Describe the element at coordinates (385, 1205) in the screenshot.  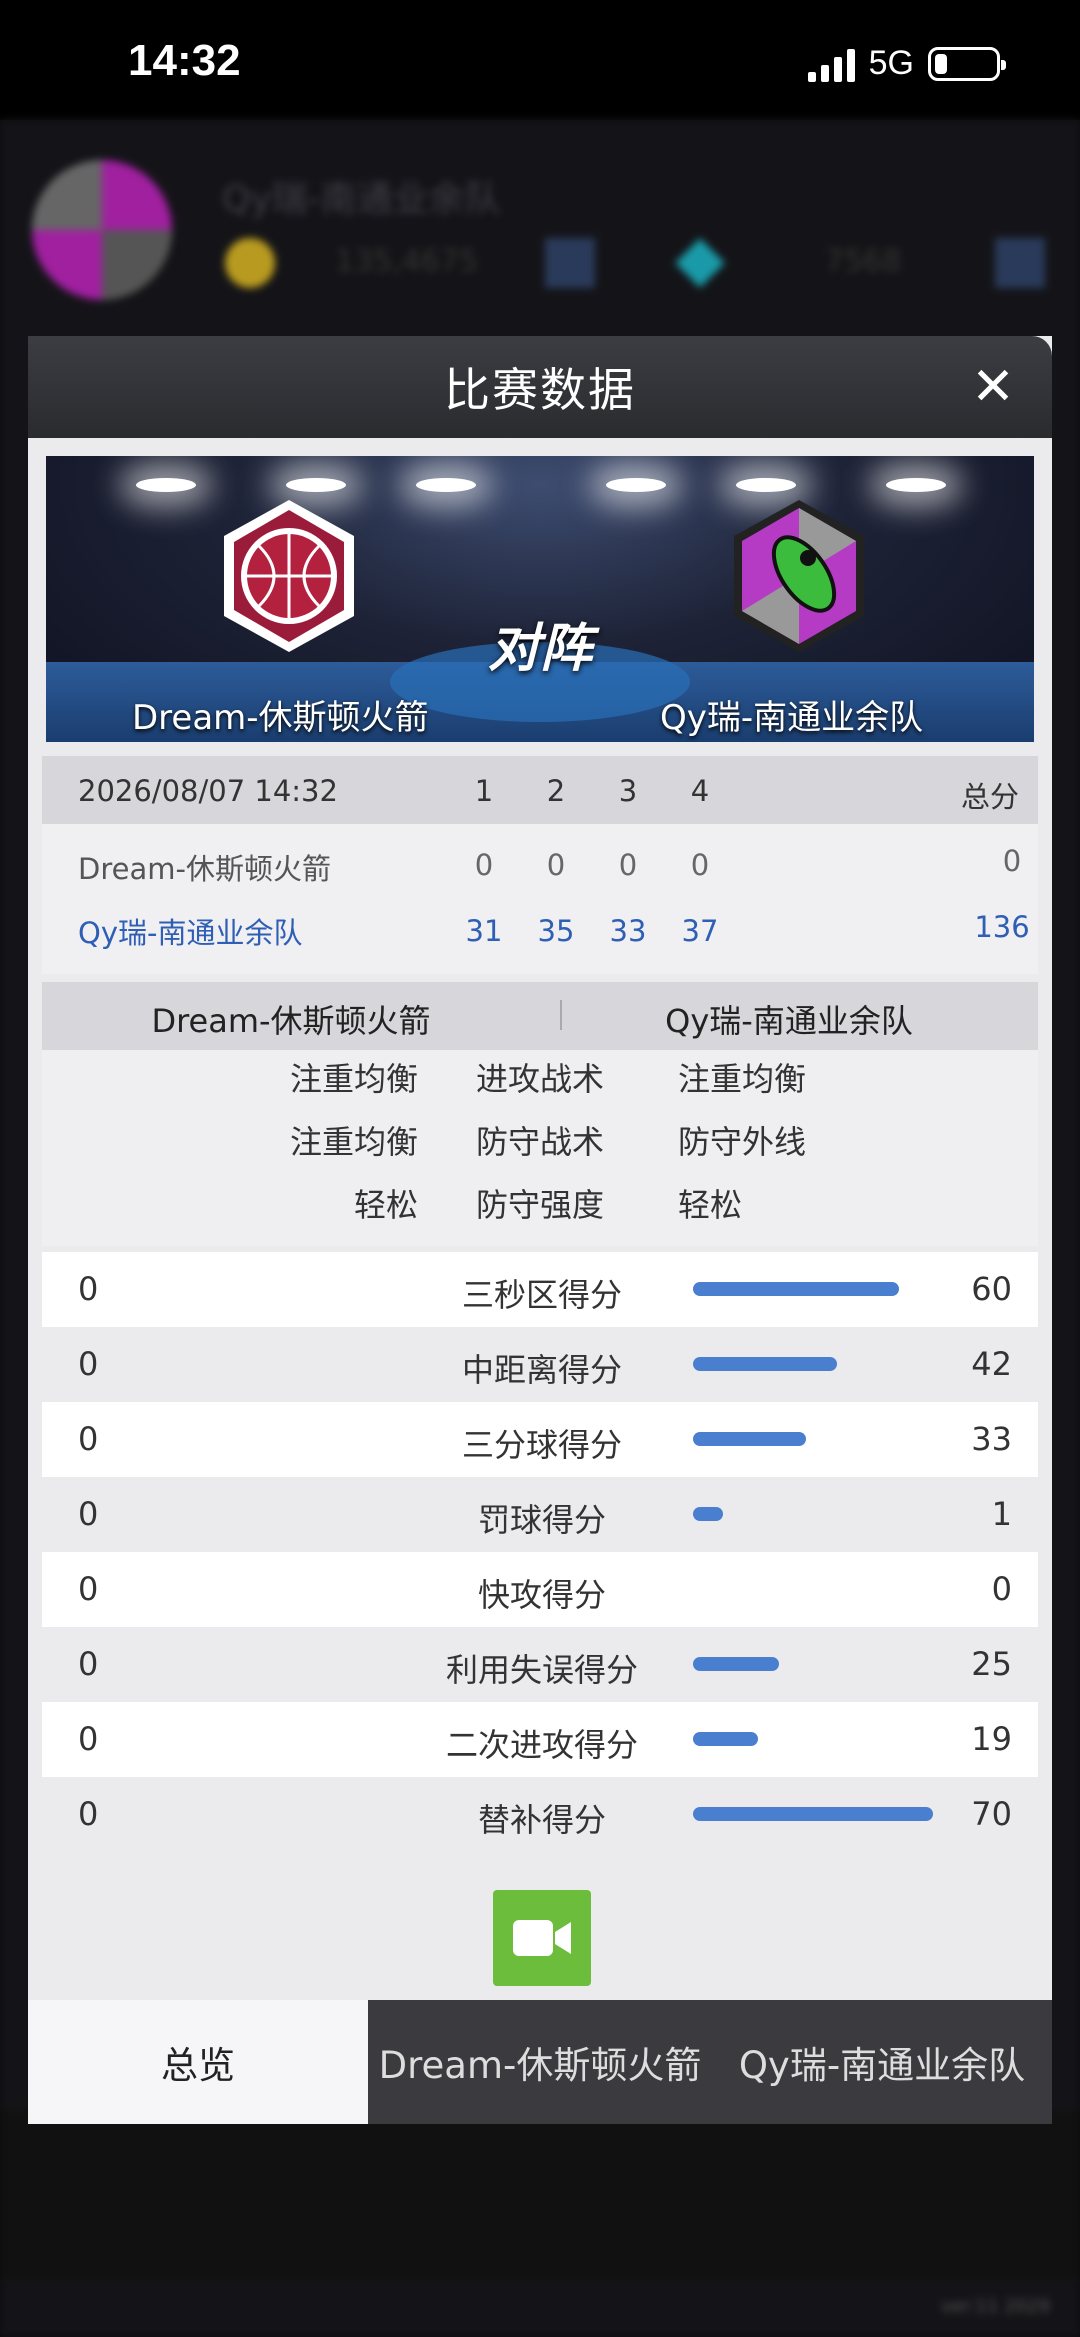
I see `tactic-home-value: 轻松` at that location.